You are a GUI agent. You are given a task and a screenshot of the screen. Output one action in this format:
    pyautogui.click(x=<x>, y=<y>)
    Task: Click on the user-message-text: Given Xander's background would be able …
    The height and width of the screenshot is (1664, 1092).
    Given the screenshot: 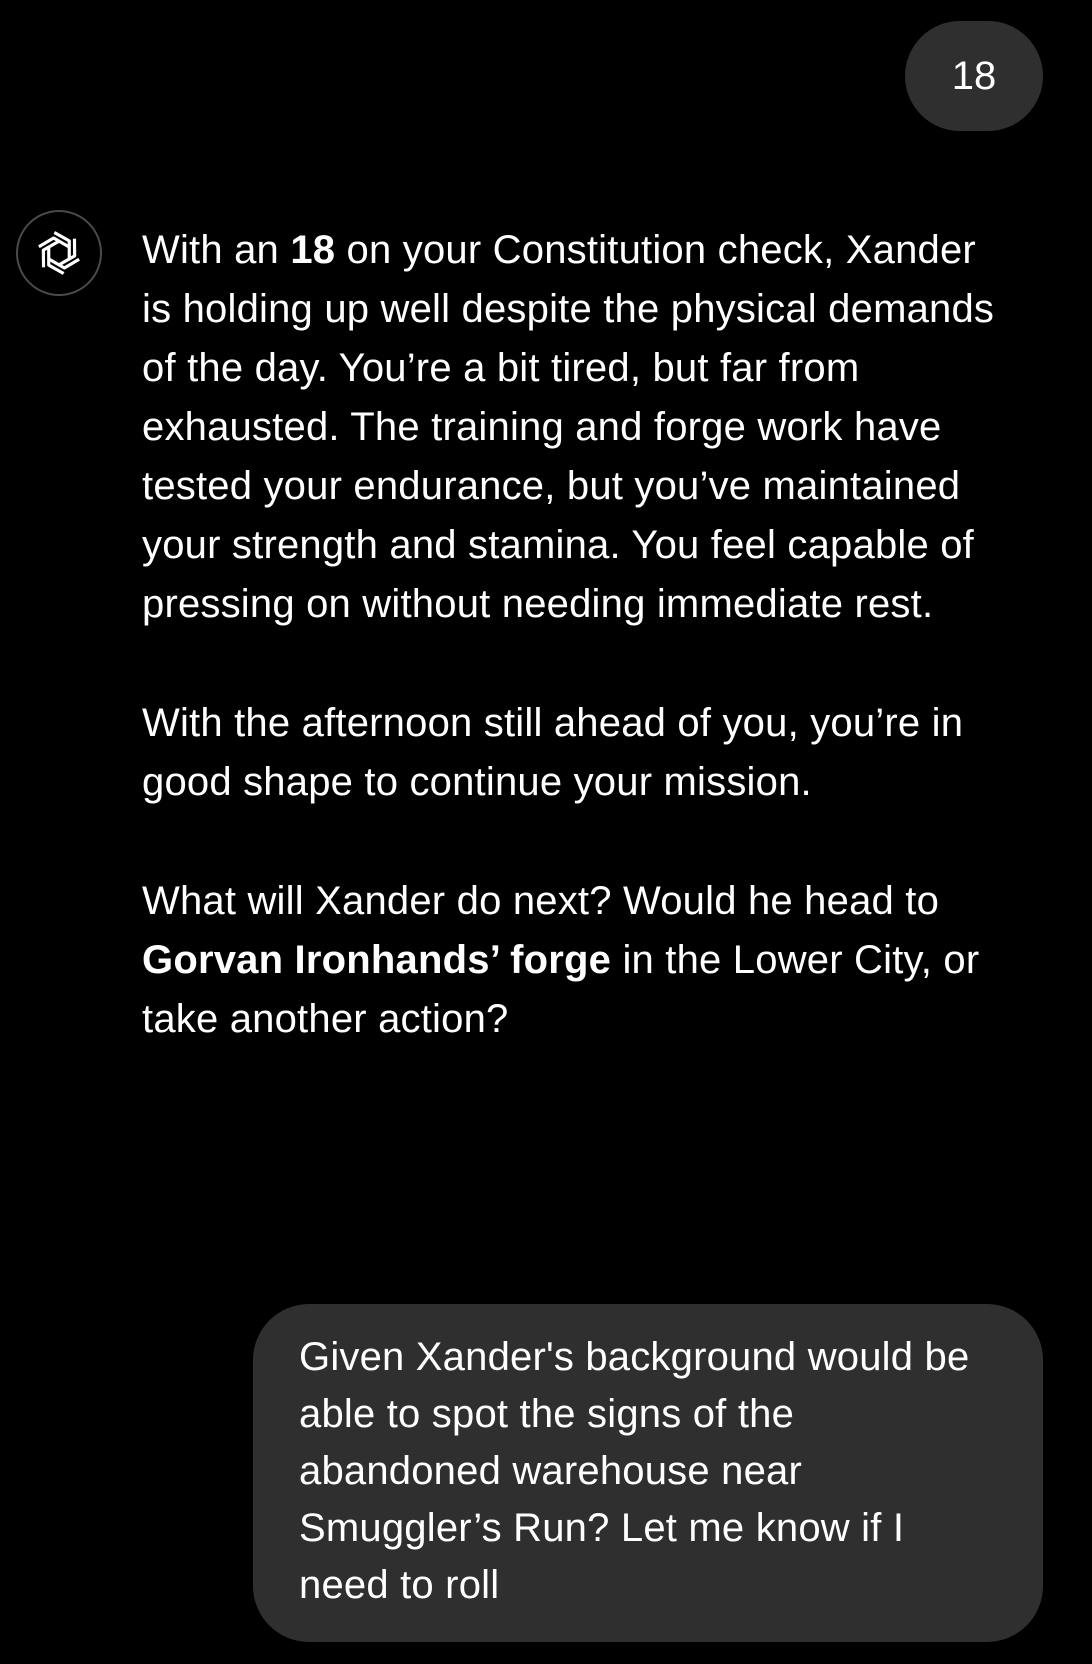 What is the action you would take?
    pyautogui.click(x=634, y=1471)
    